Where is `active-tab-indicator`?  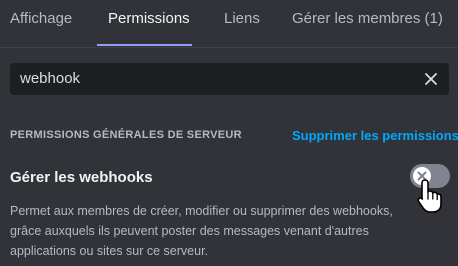 active-tab-indicator is located at coordinates (144, 45).